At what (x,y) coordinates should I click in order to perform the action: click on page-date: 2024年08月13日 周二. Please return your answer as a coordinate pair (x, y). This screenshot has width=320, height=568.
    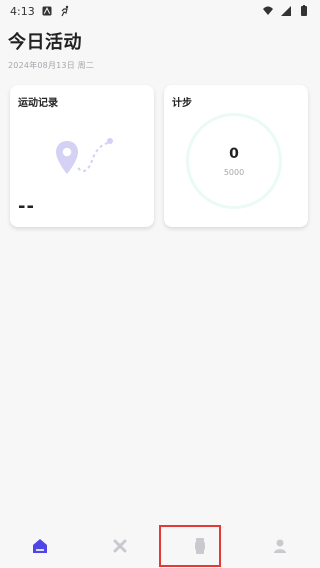
    Looking at the image, I should click on (51, 65).